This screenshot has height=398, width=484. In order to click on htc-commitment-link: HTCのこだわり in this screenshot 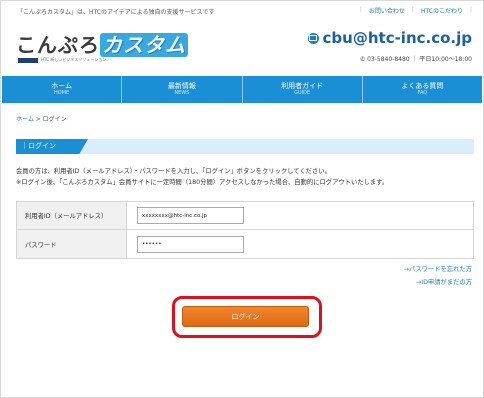, I will do `click(442, 10)`.